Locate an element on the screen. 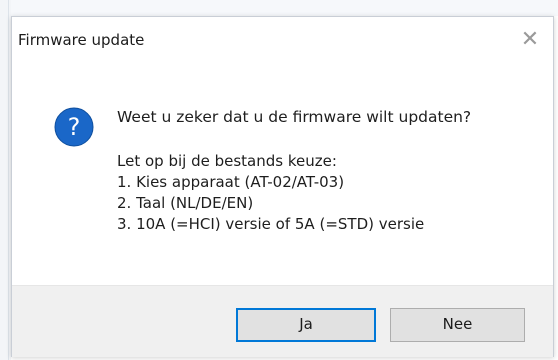  detail-line: 2. Taal (NL/DE/EN) is located at coordinates (185, 203).